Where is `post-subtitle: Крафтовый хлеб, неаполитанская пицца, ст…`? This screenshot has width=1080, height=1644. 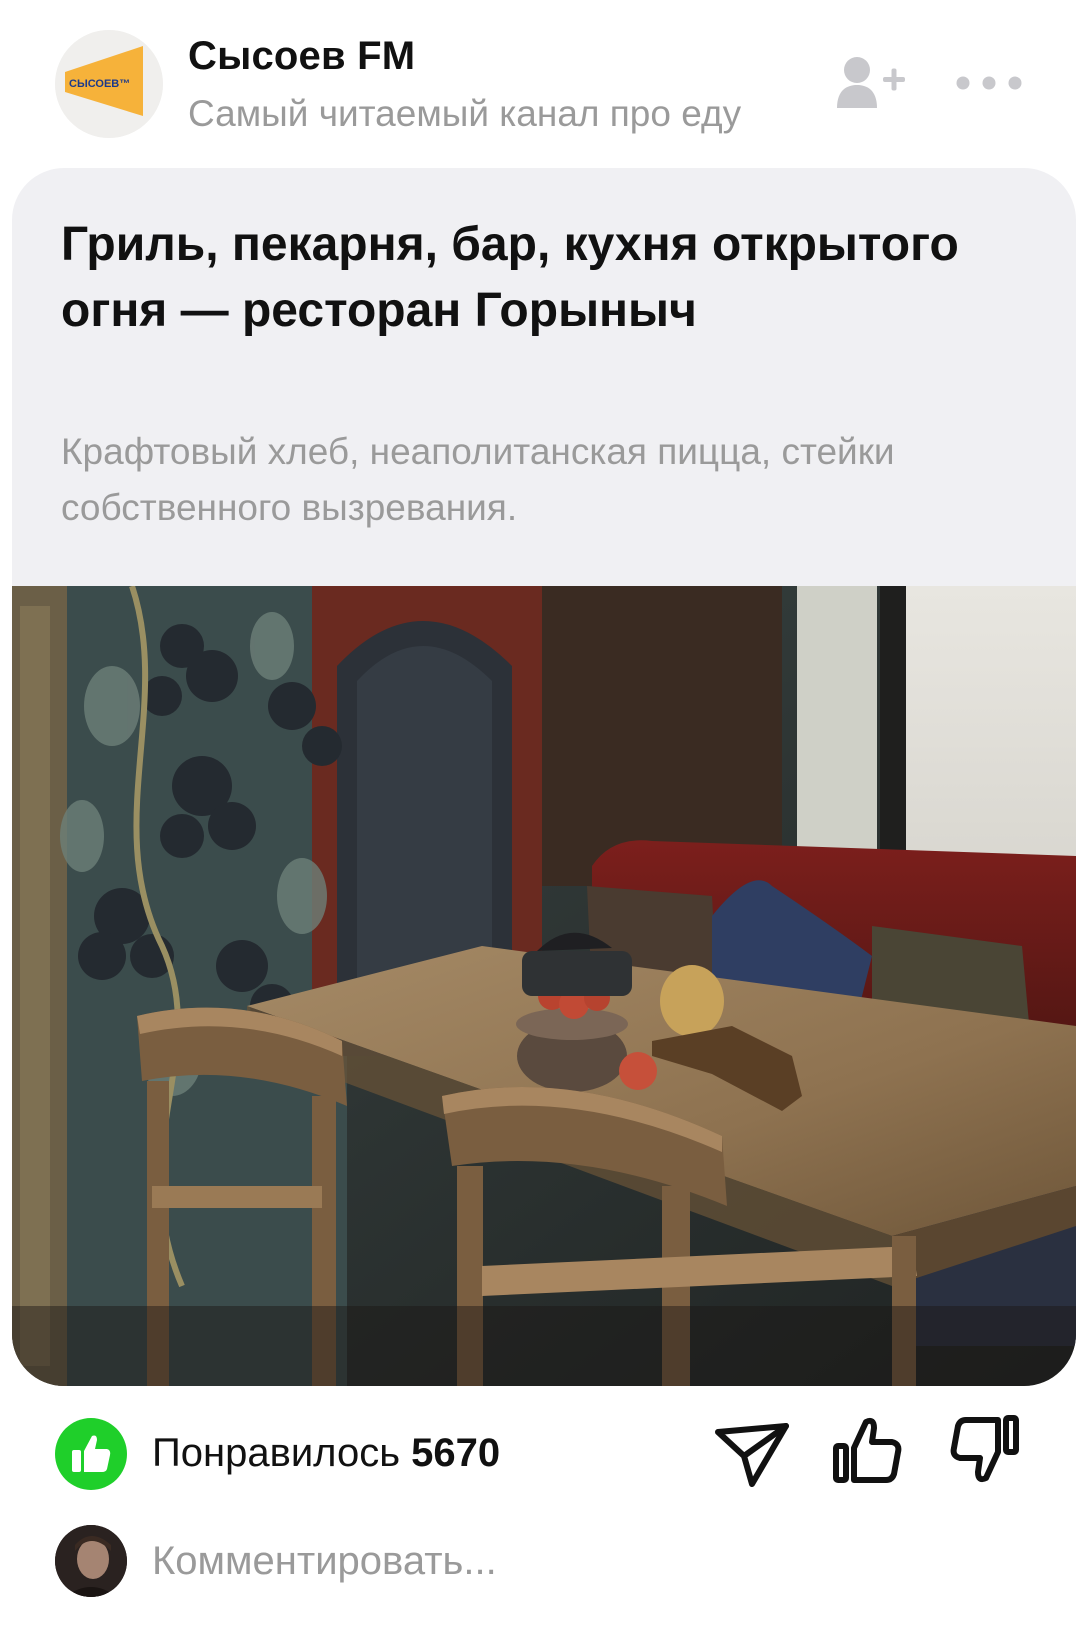 post-subtitle: Крафтовый хлеб, неаполитанская пицца, ст… is located at coordinates (478, 479).